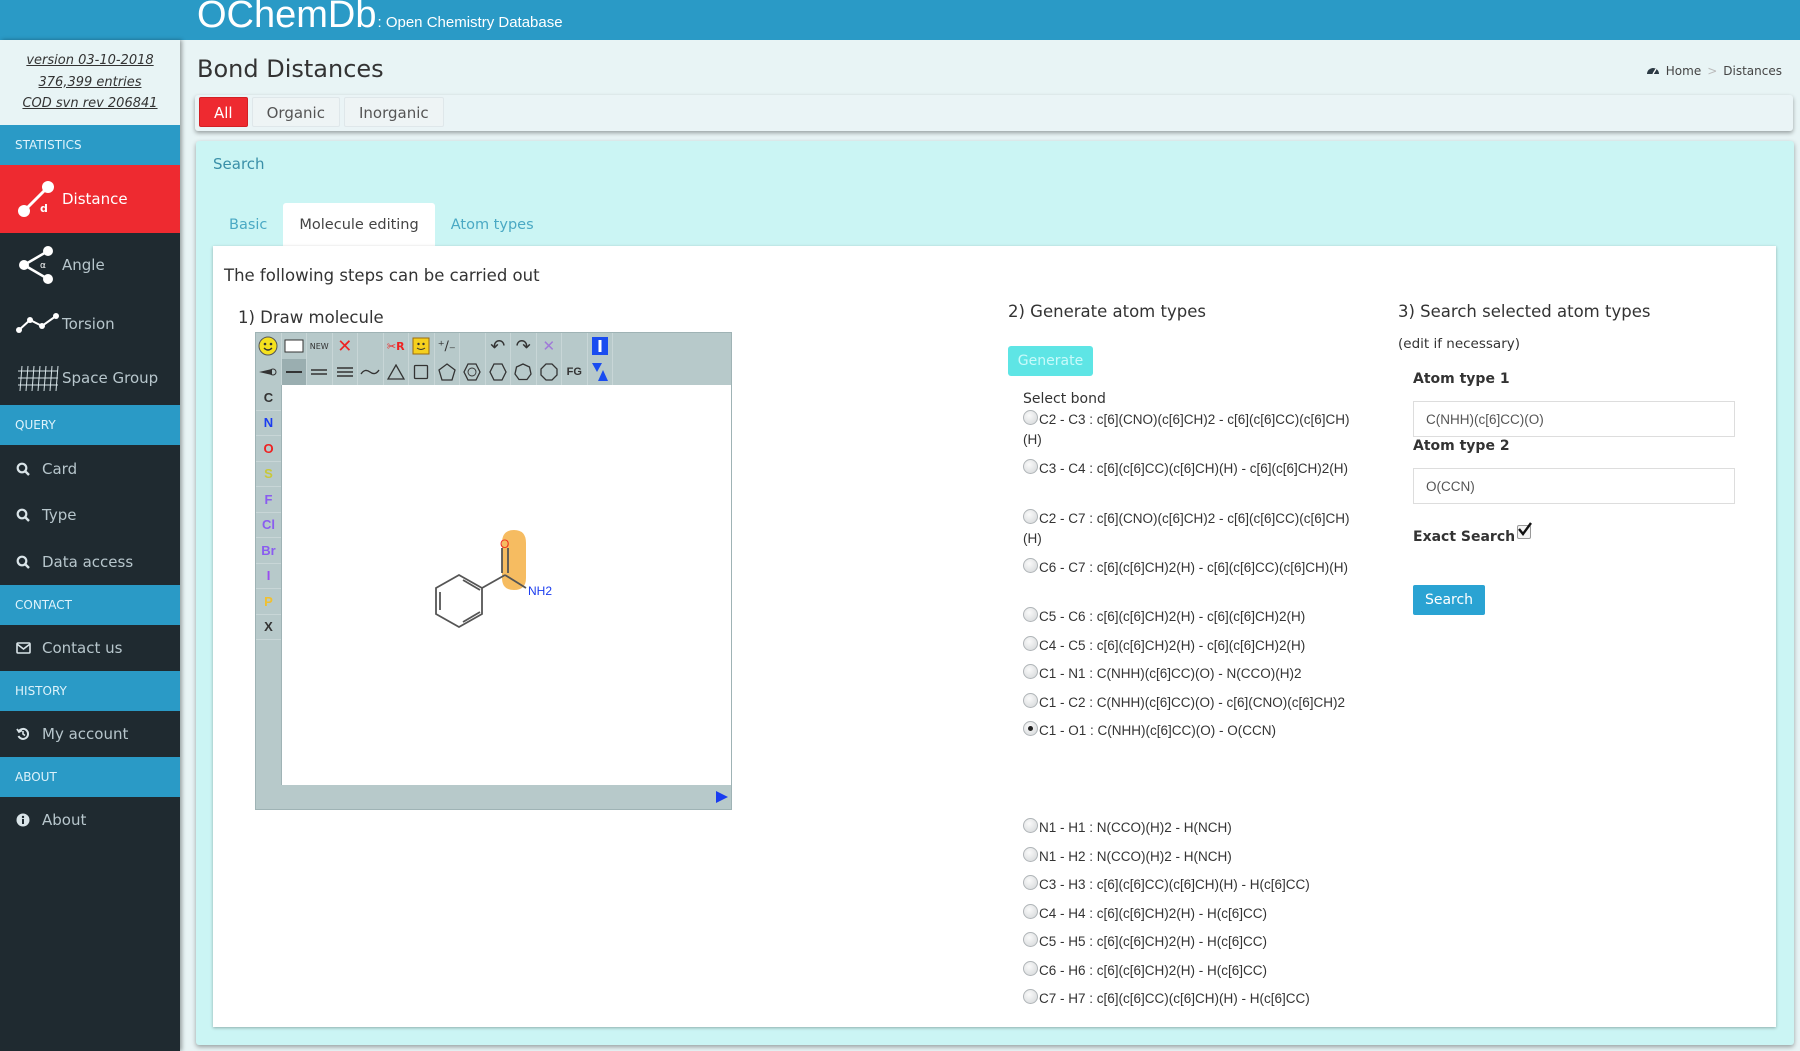  What do you see at coordinates (90, 515) in the screenshot?
I see `sidebar-item-type: Type` at bounding box center [90, 515].